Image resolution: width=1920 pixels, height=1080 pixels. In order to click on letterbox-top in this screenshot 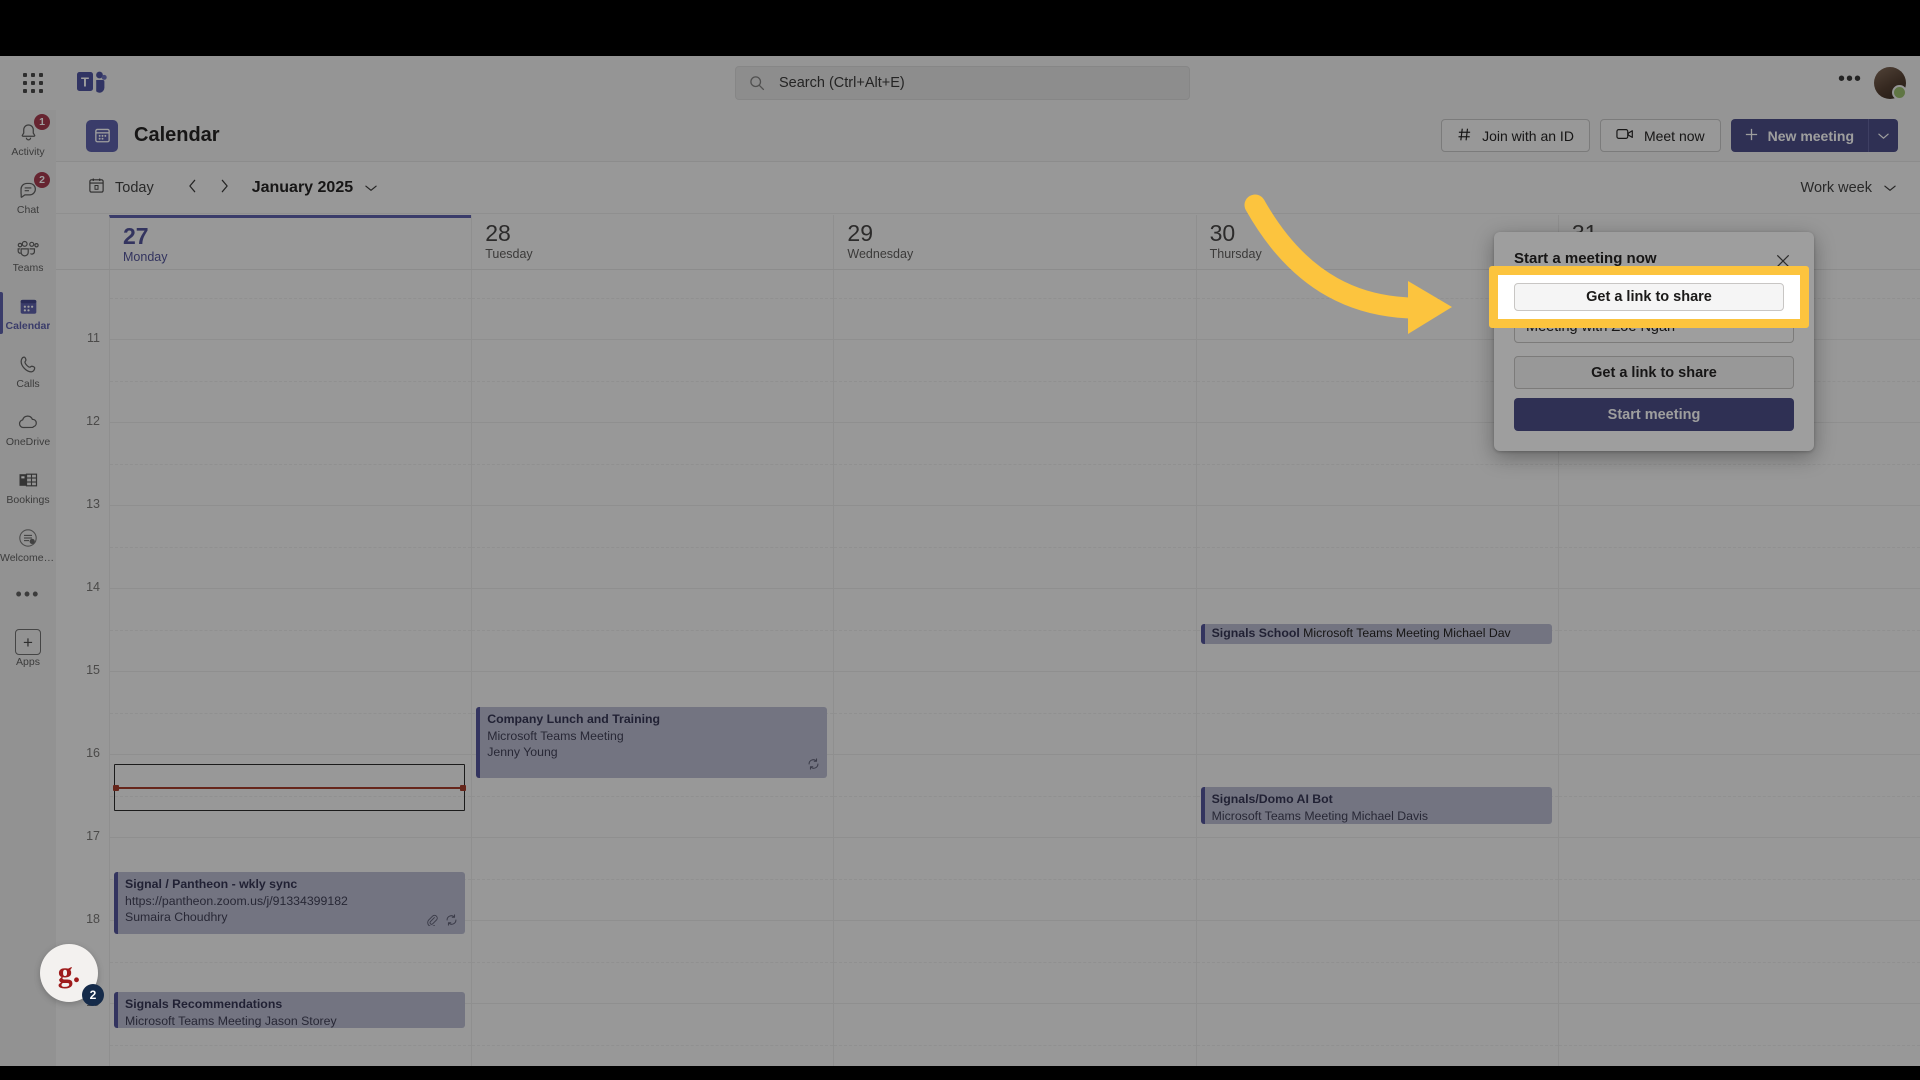, I will do `click(960, 28)`.